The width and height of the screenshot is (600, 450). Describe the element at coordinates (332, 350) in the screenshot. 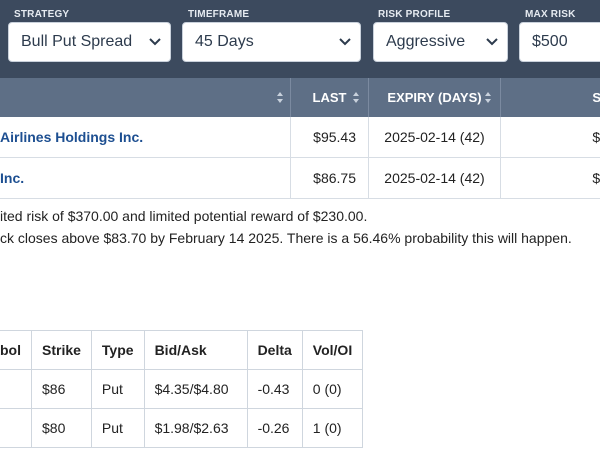

I see `column-header-vol-oi: Vol/OI` at that location.